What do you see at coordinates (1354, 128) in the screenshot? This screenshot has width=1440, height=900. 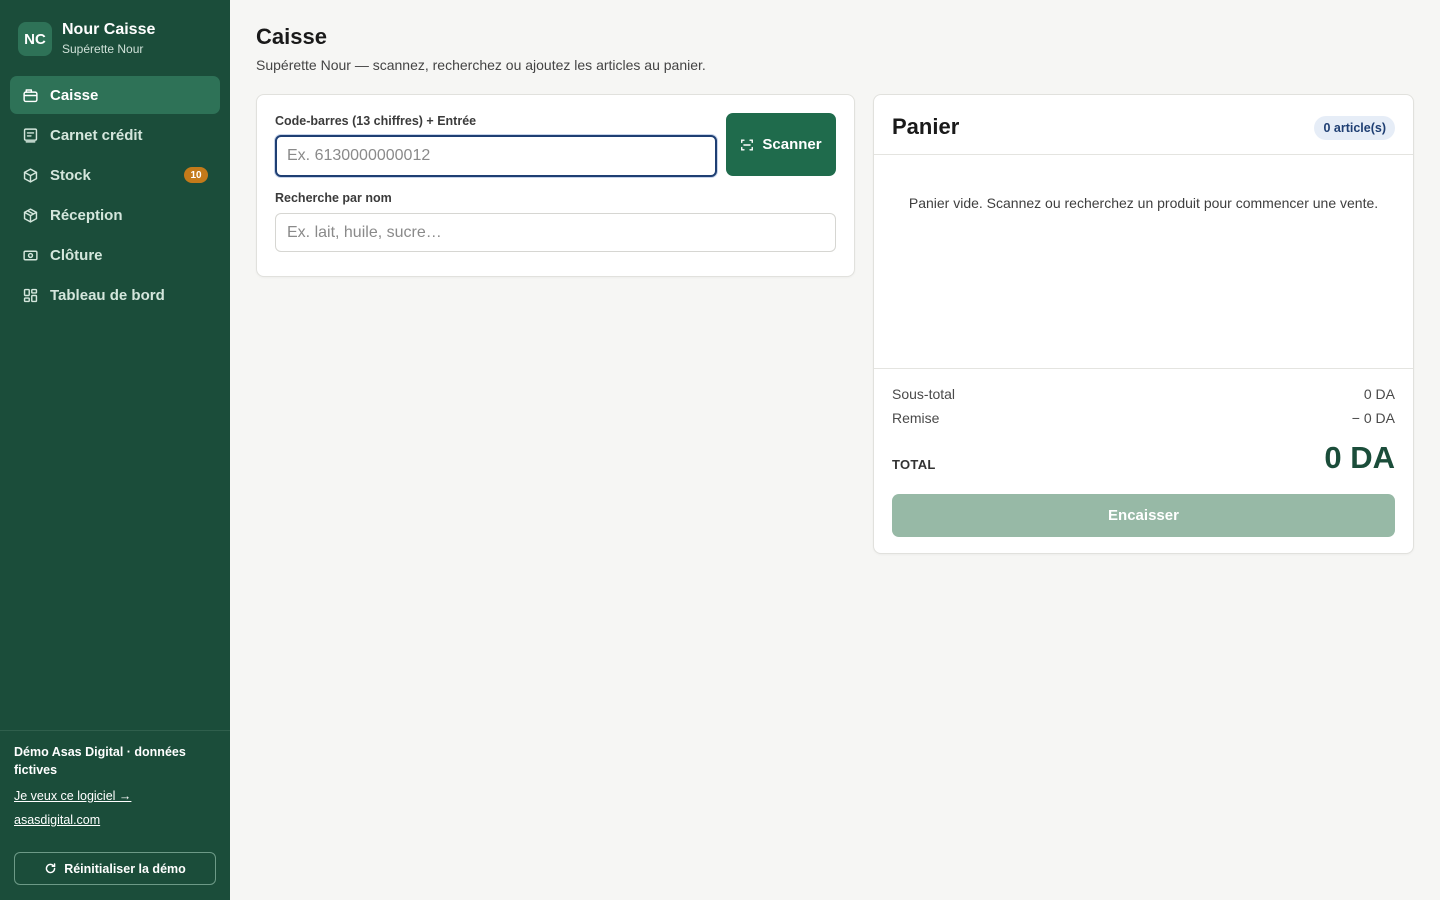 I see `cart-count-badge: 0 article(s)` at bounding box center [1354, 128].